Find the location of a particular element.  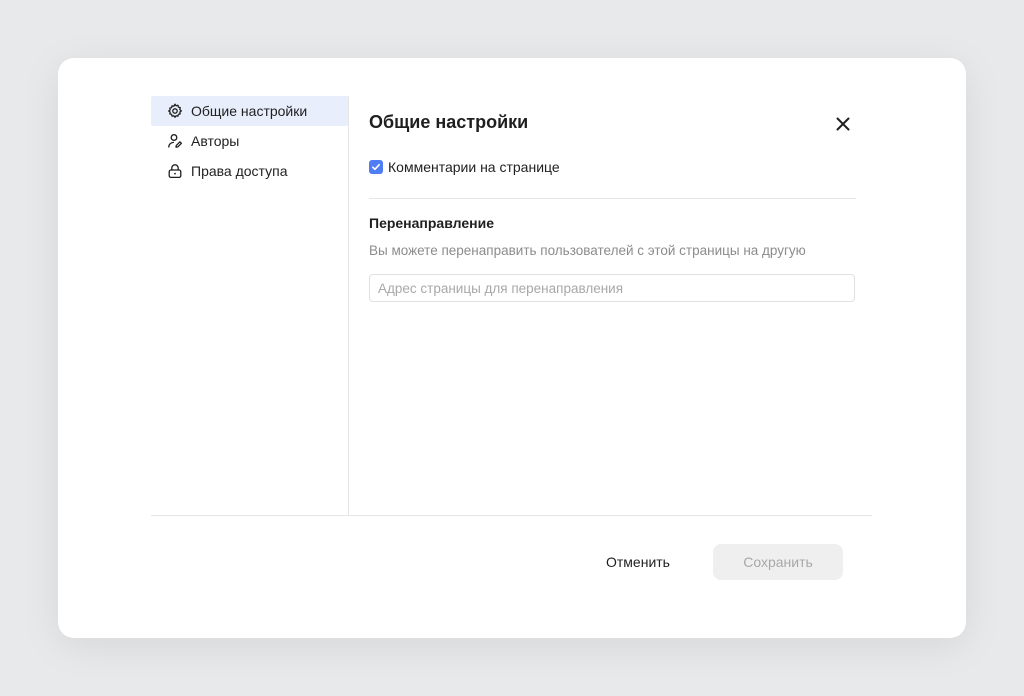

close-button is located at coordinates (843, 124).